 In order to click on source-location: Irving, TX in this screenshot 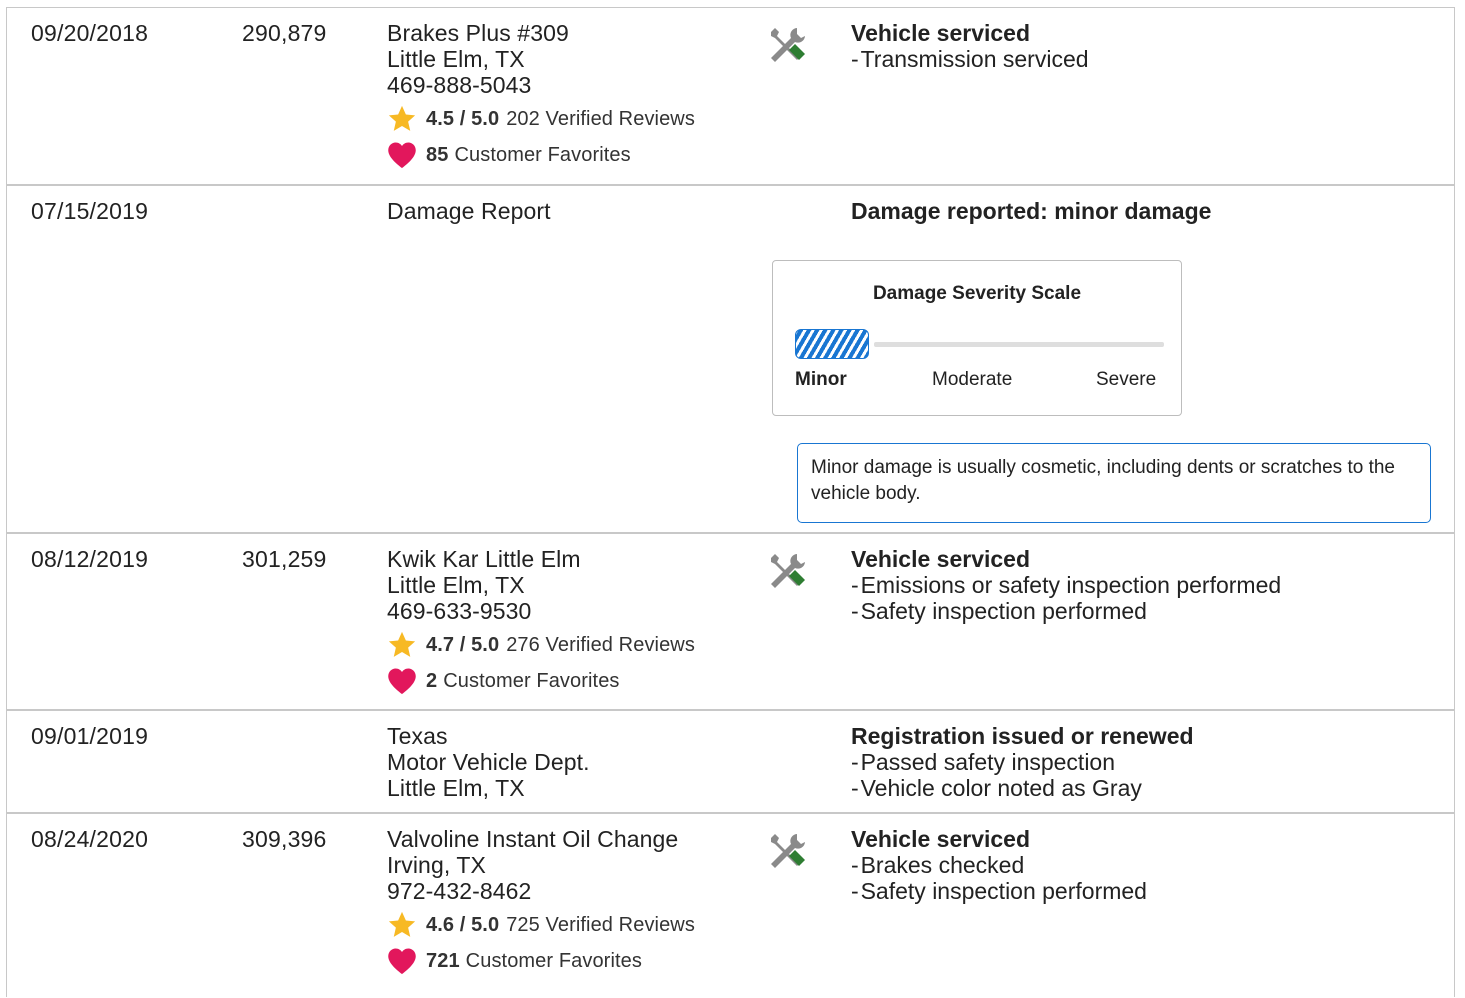, I will do `click(436, 865)`.